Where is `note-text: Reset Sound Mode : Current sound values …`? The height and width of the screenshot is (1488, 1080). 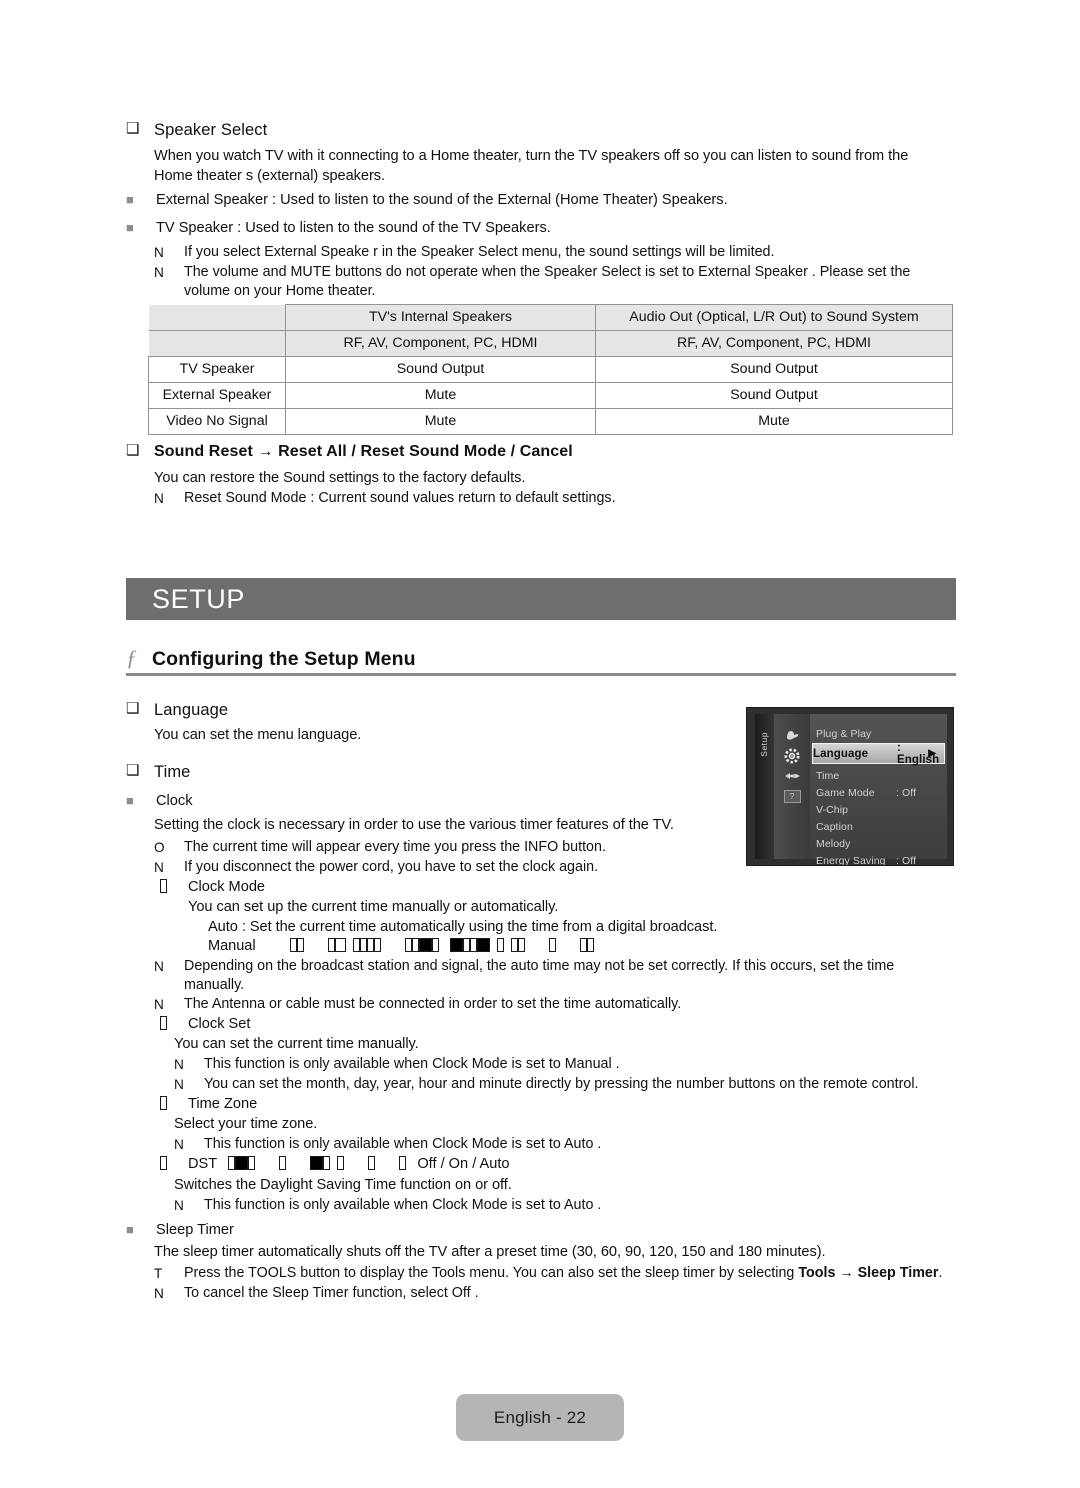 note-text: Reset Sound Mode : Current sound values … is located at coordinates (400, 498).